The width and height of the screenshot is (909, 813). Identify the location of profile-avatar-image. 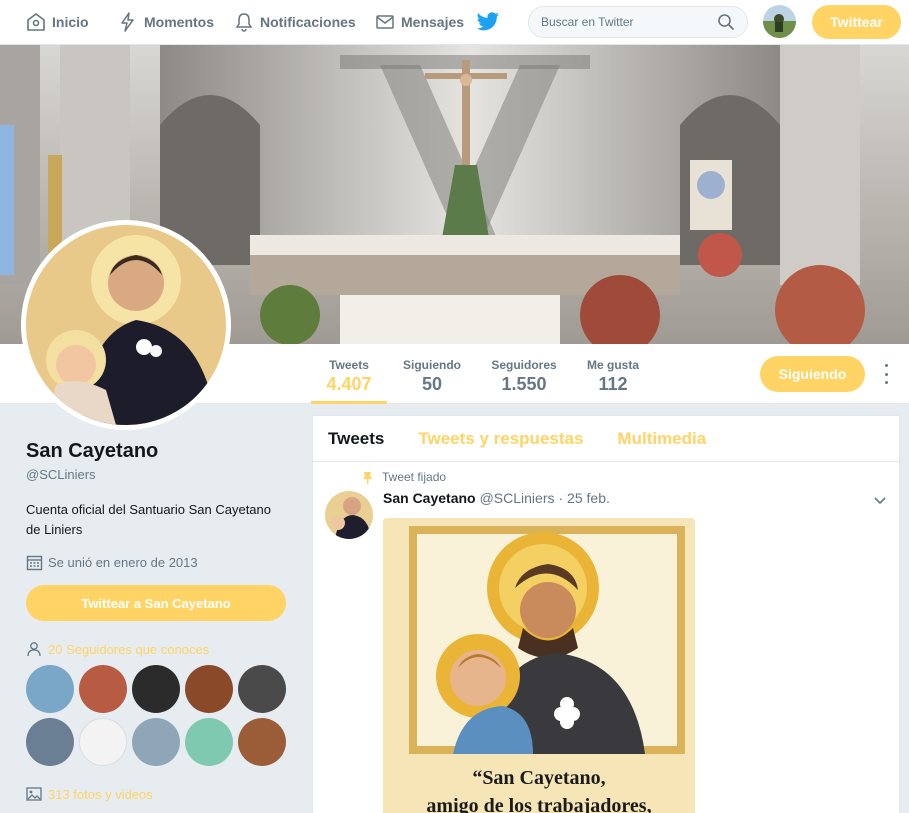
(126, 325).